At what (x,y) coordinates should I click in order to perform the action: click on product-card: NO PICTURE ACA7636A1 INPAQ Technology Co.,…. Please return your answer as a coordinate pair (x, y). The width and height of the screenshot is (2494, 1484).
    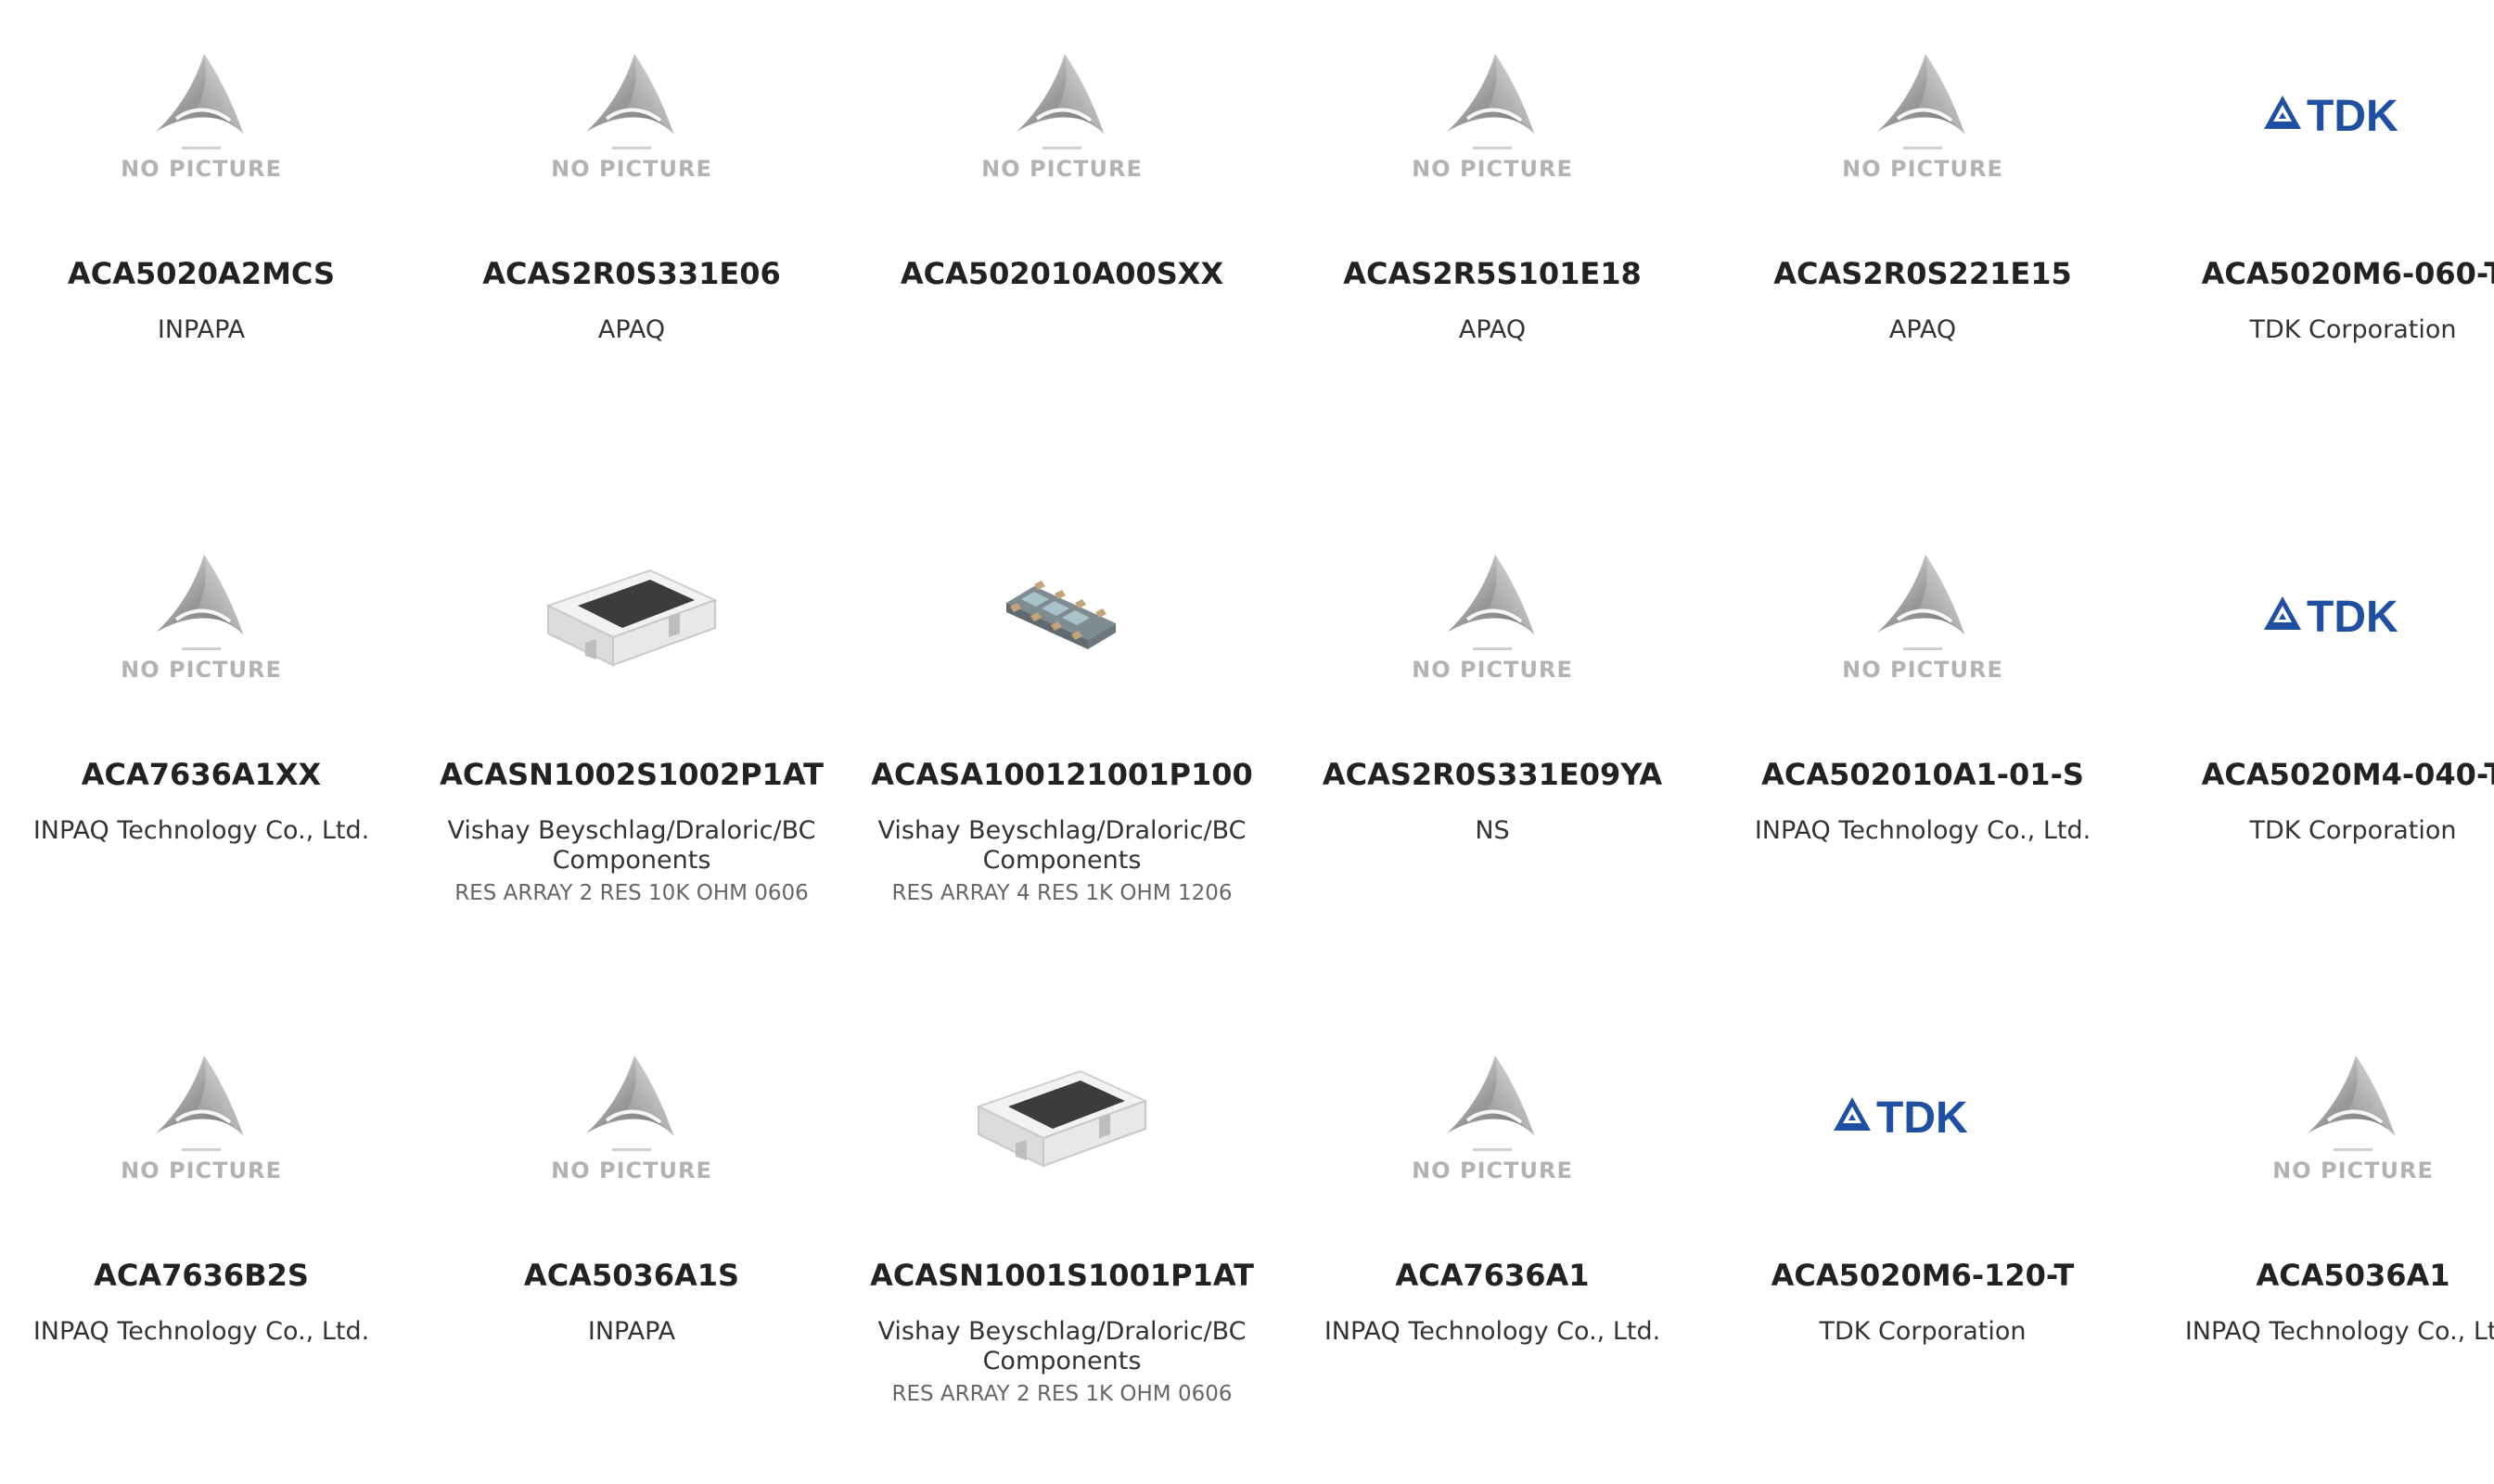
    Looking at the image, I should click on (1492, 1243).